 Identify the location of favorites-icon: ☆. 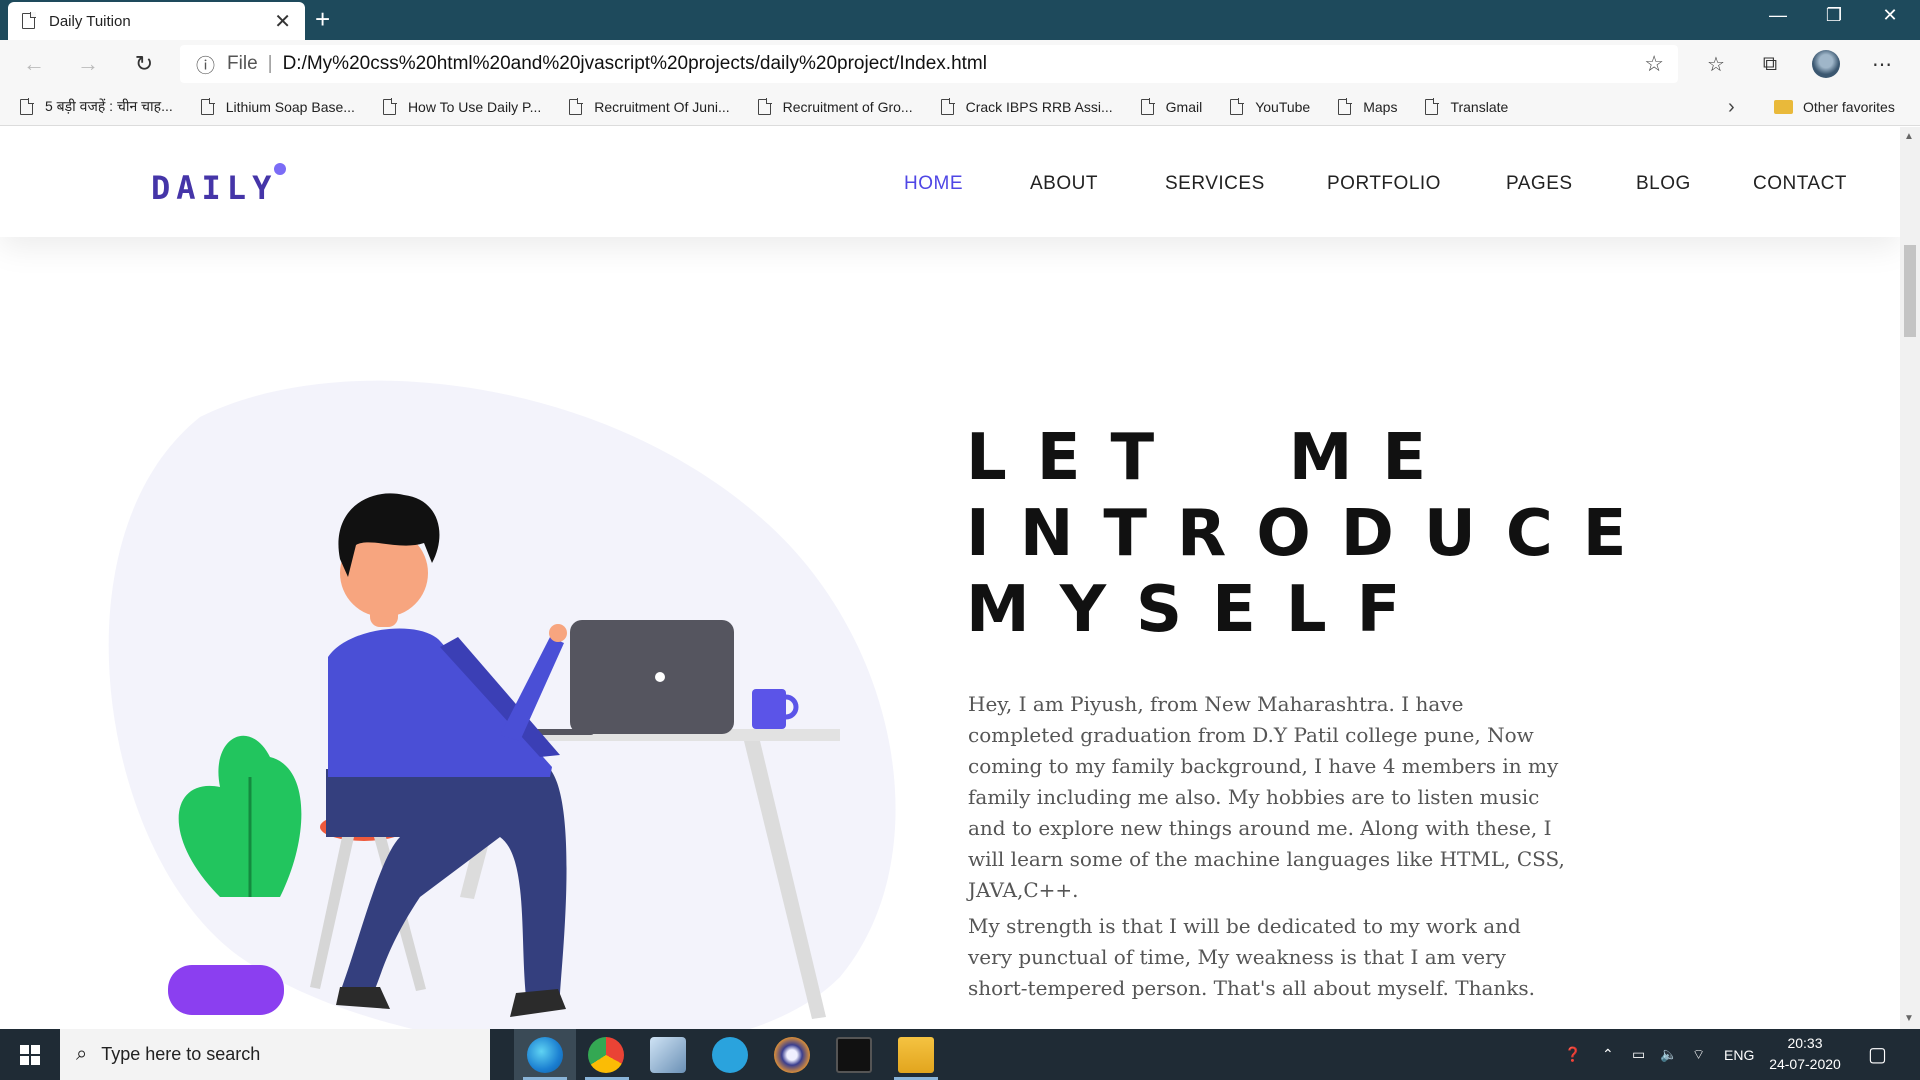
(1716, 64).